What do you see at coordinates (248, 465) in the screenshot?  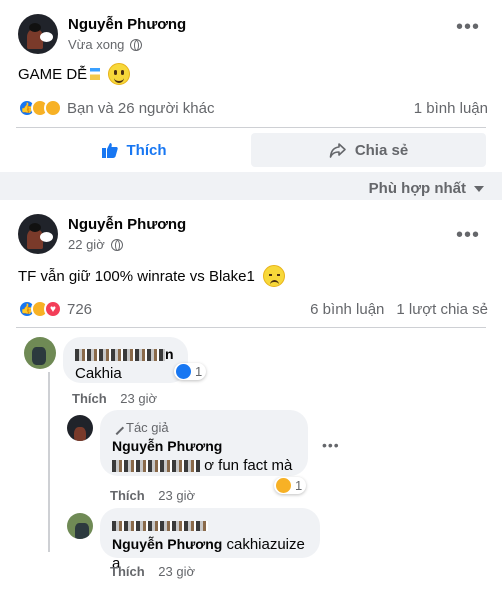 I see `comment-text: ơ fun fact mà` at bounding box center [248, 465].